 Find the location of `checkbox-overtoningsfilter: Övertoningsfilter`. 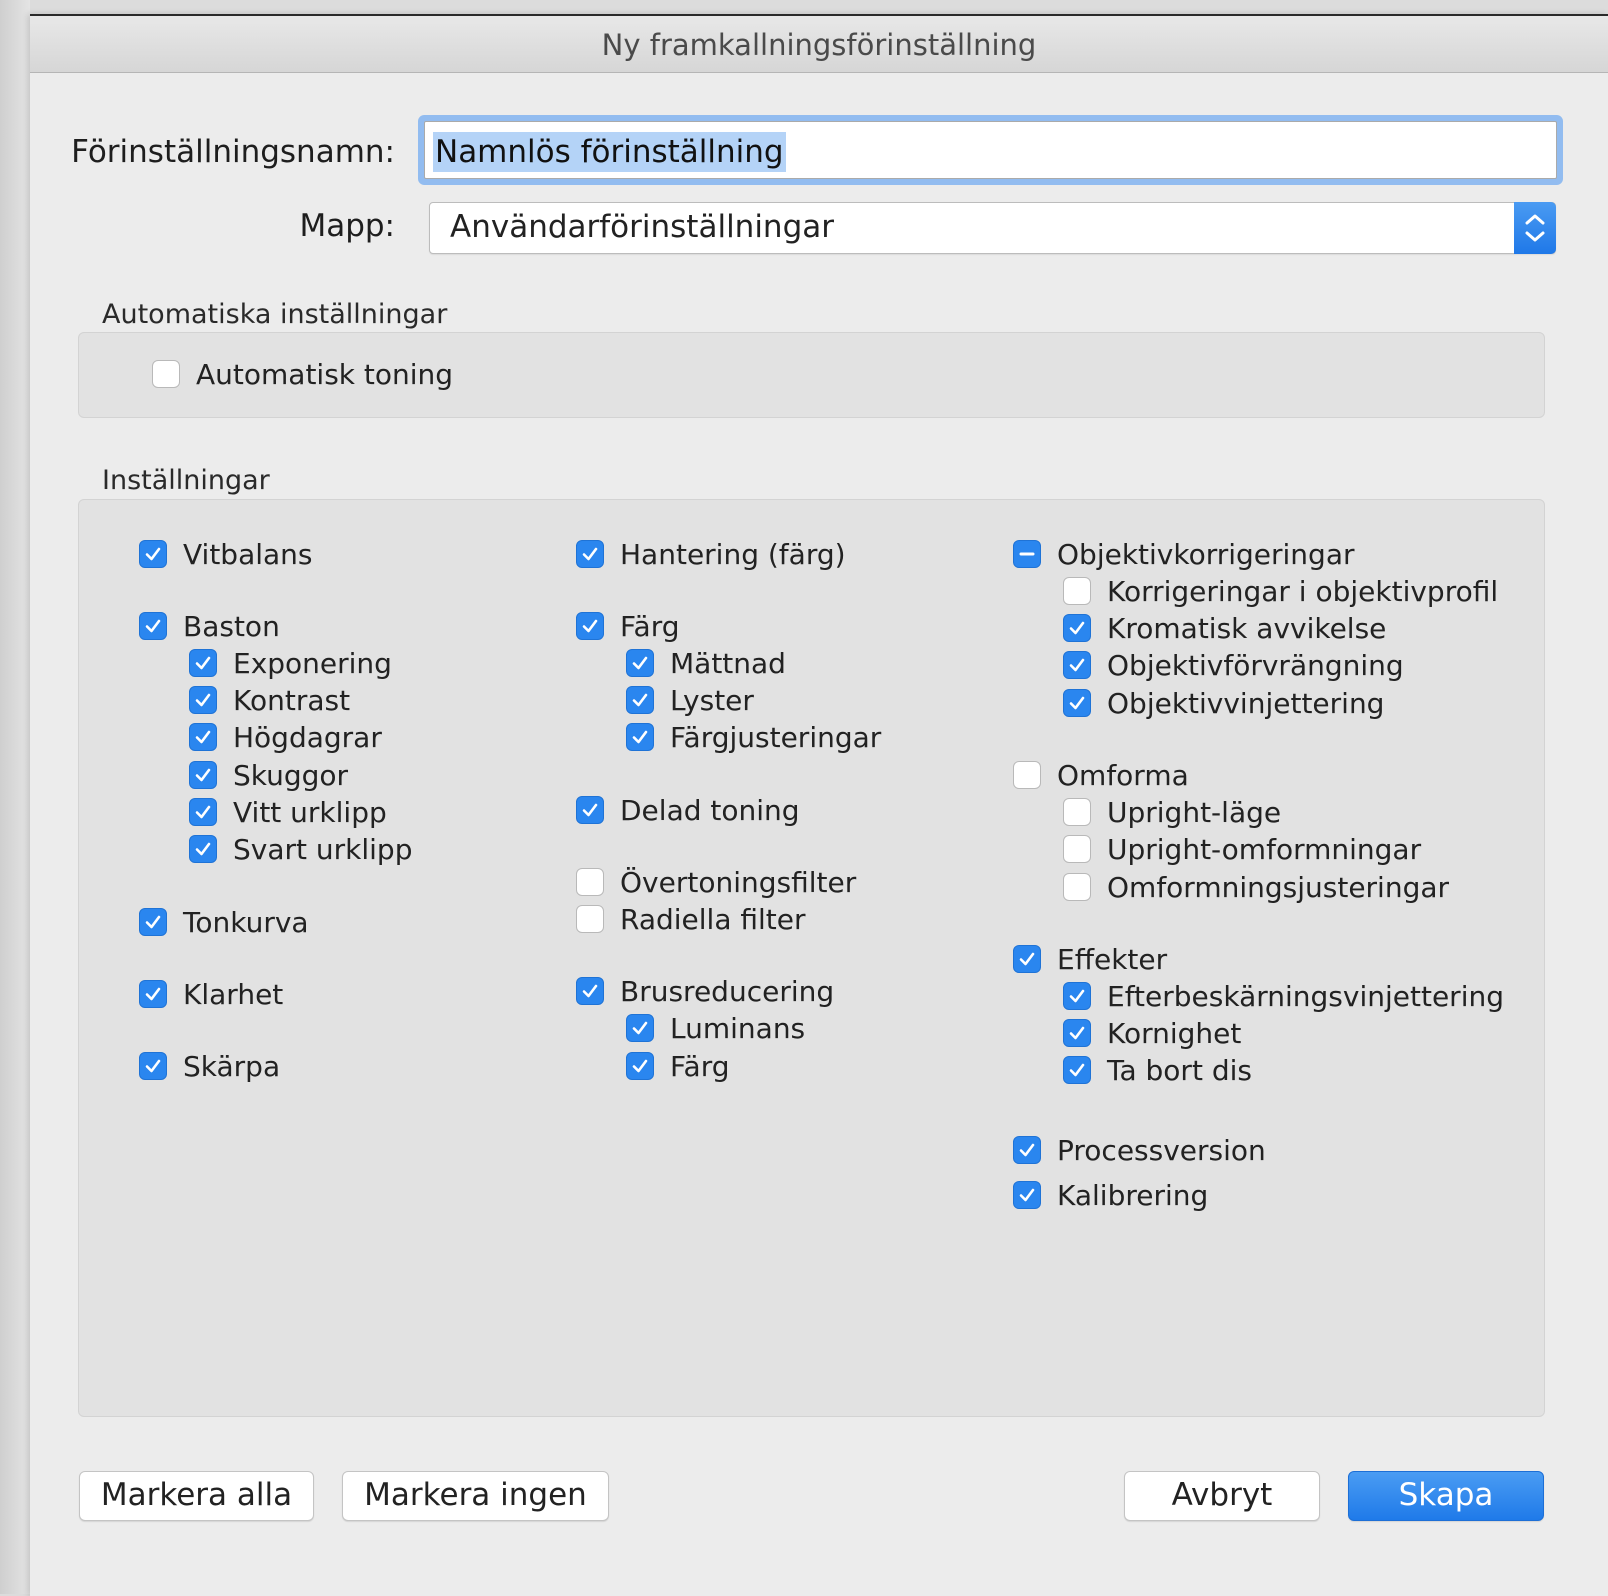

checkbox-overtoningsfilter: Övertoningsfilter is located at coordinates (716, 882).